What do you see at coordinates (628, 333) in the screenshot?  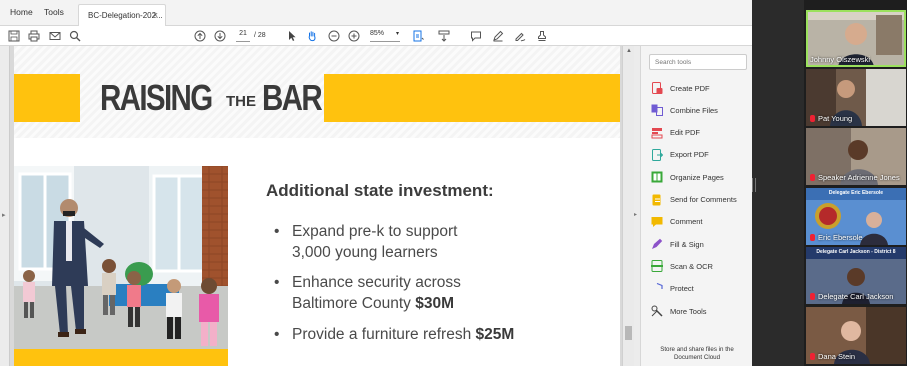 I see `scrollbar-thumb` at bounding box center [628, 333].